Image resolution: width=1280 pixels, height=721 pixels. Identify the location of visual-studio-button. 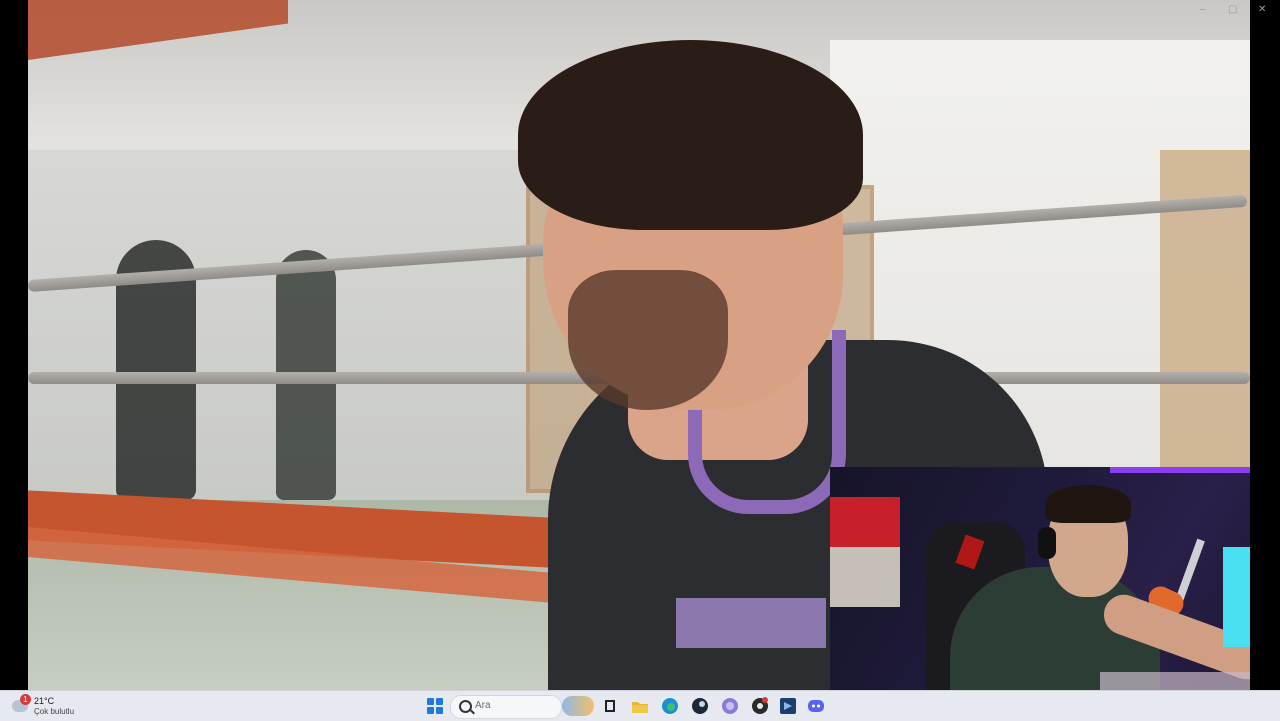
(788, 706).